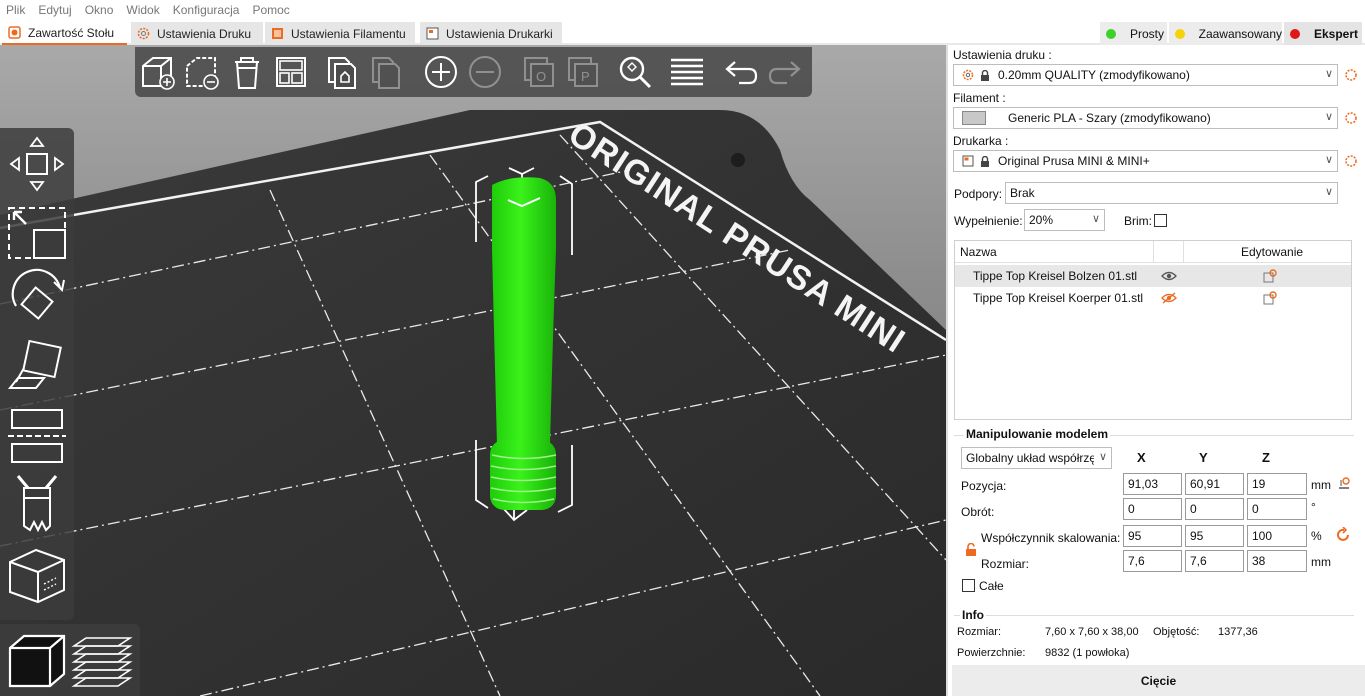 This screenshot has width=1365, height=696. I want to click on svg-text: P, so click(585, 76).